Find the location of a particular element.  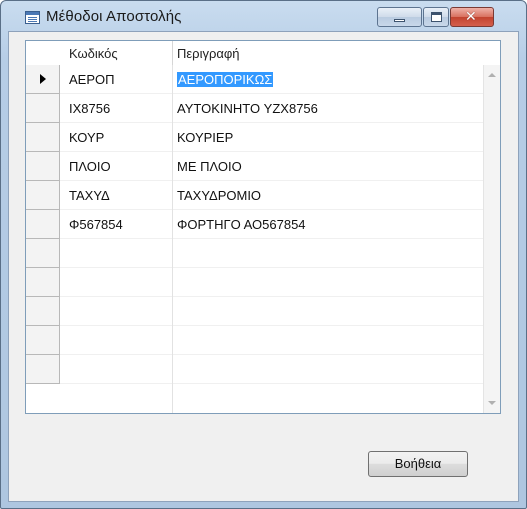

column-separator is located at coordinates (172, 53).